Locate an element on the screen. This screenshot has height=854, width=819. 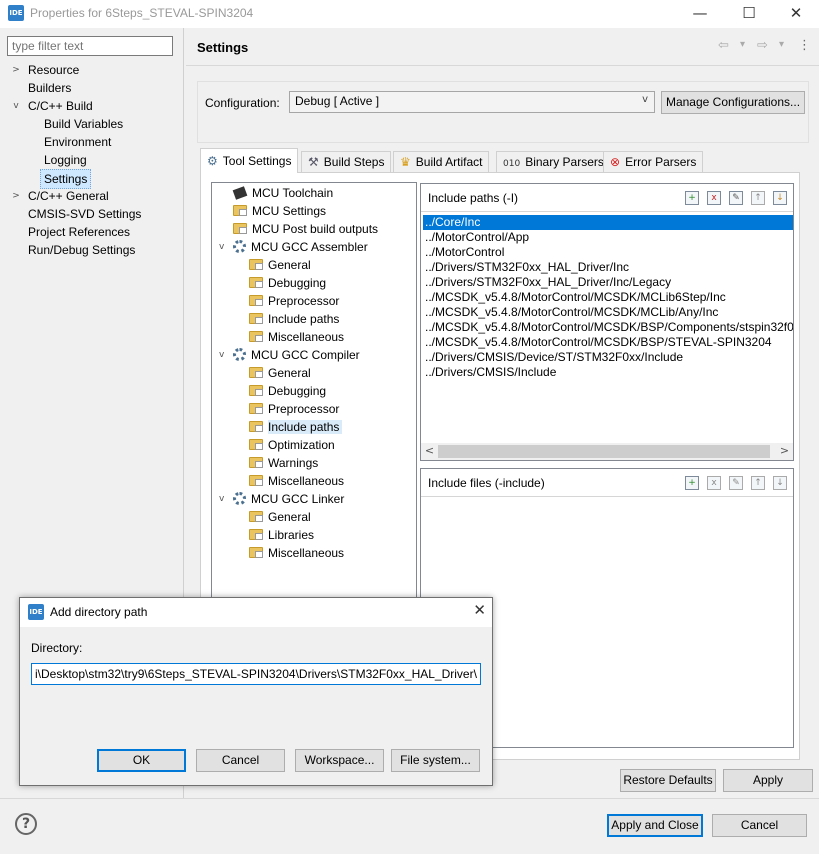
maximize-icon: ☐ is located at coordinates (749, 13).